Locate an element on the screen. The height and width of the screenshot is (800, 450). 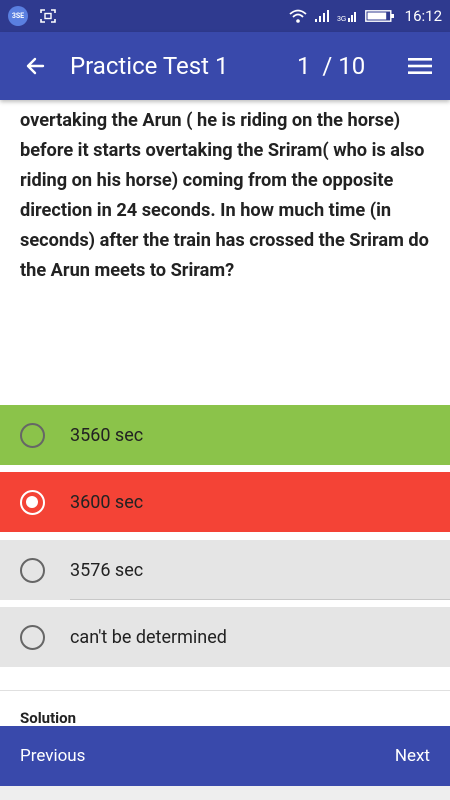
status-left-group: 3SE is located at coordinates (32, 16).